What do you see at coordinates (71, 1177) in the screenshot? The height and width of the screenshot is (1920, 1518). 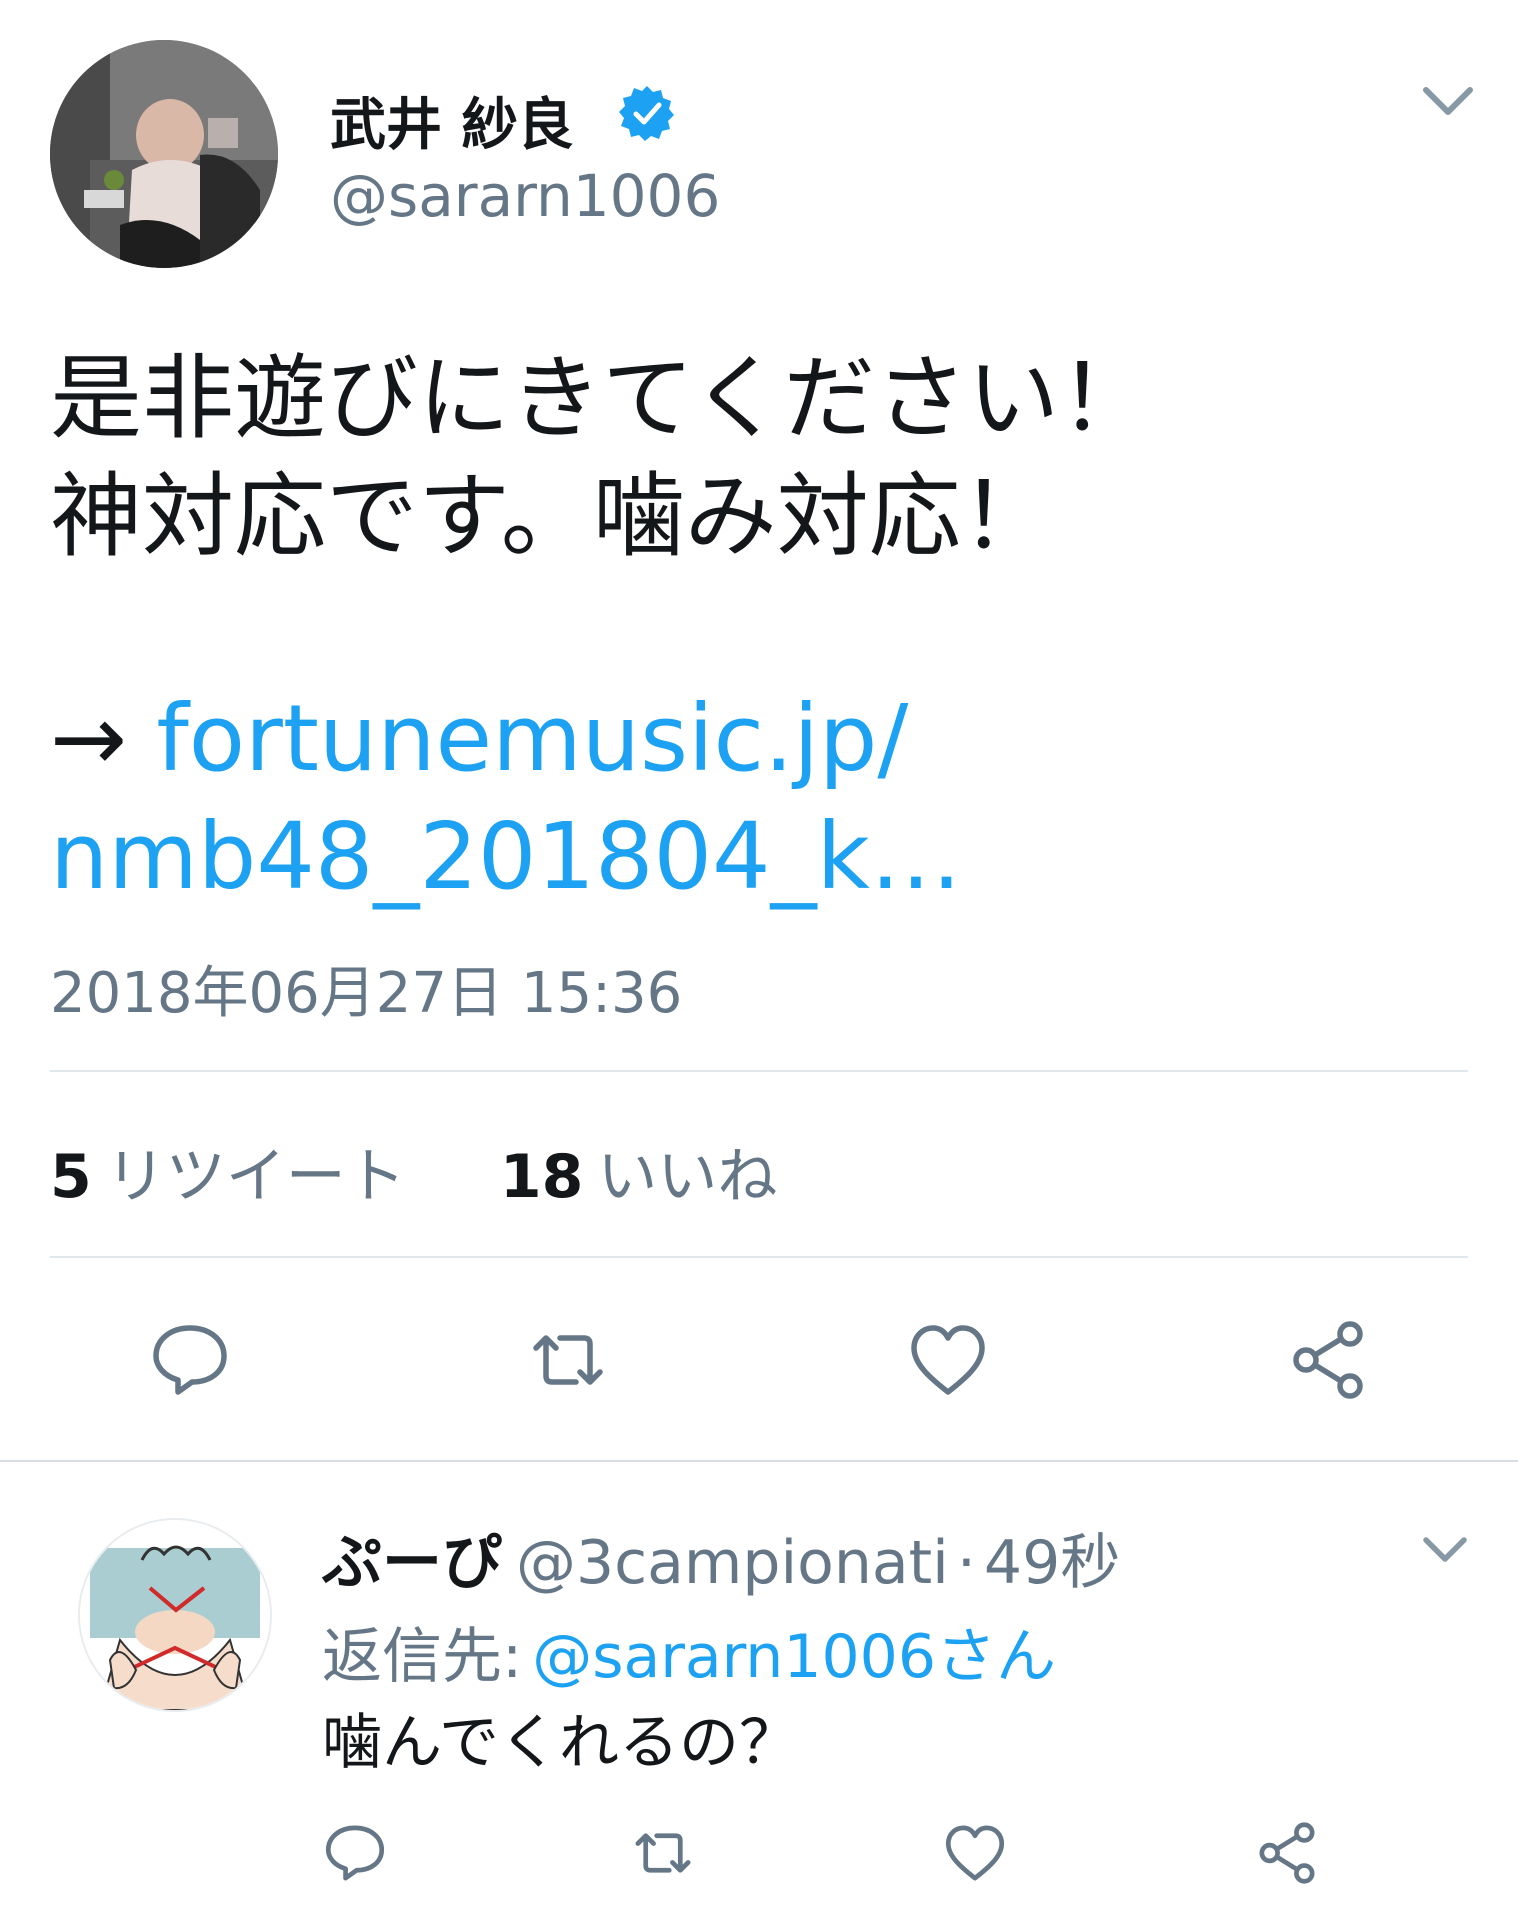 I see `retweet-count: 5` at bounding box center [71, 1177].